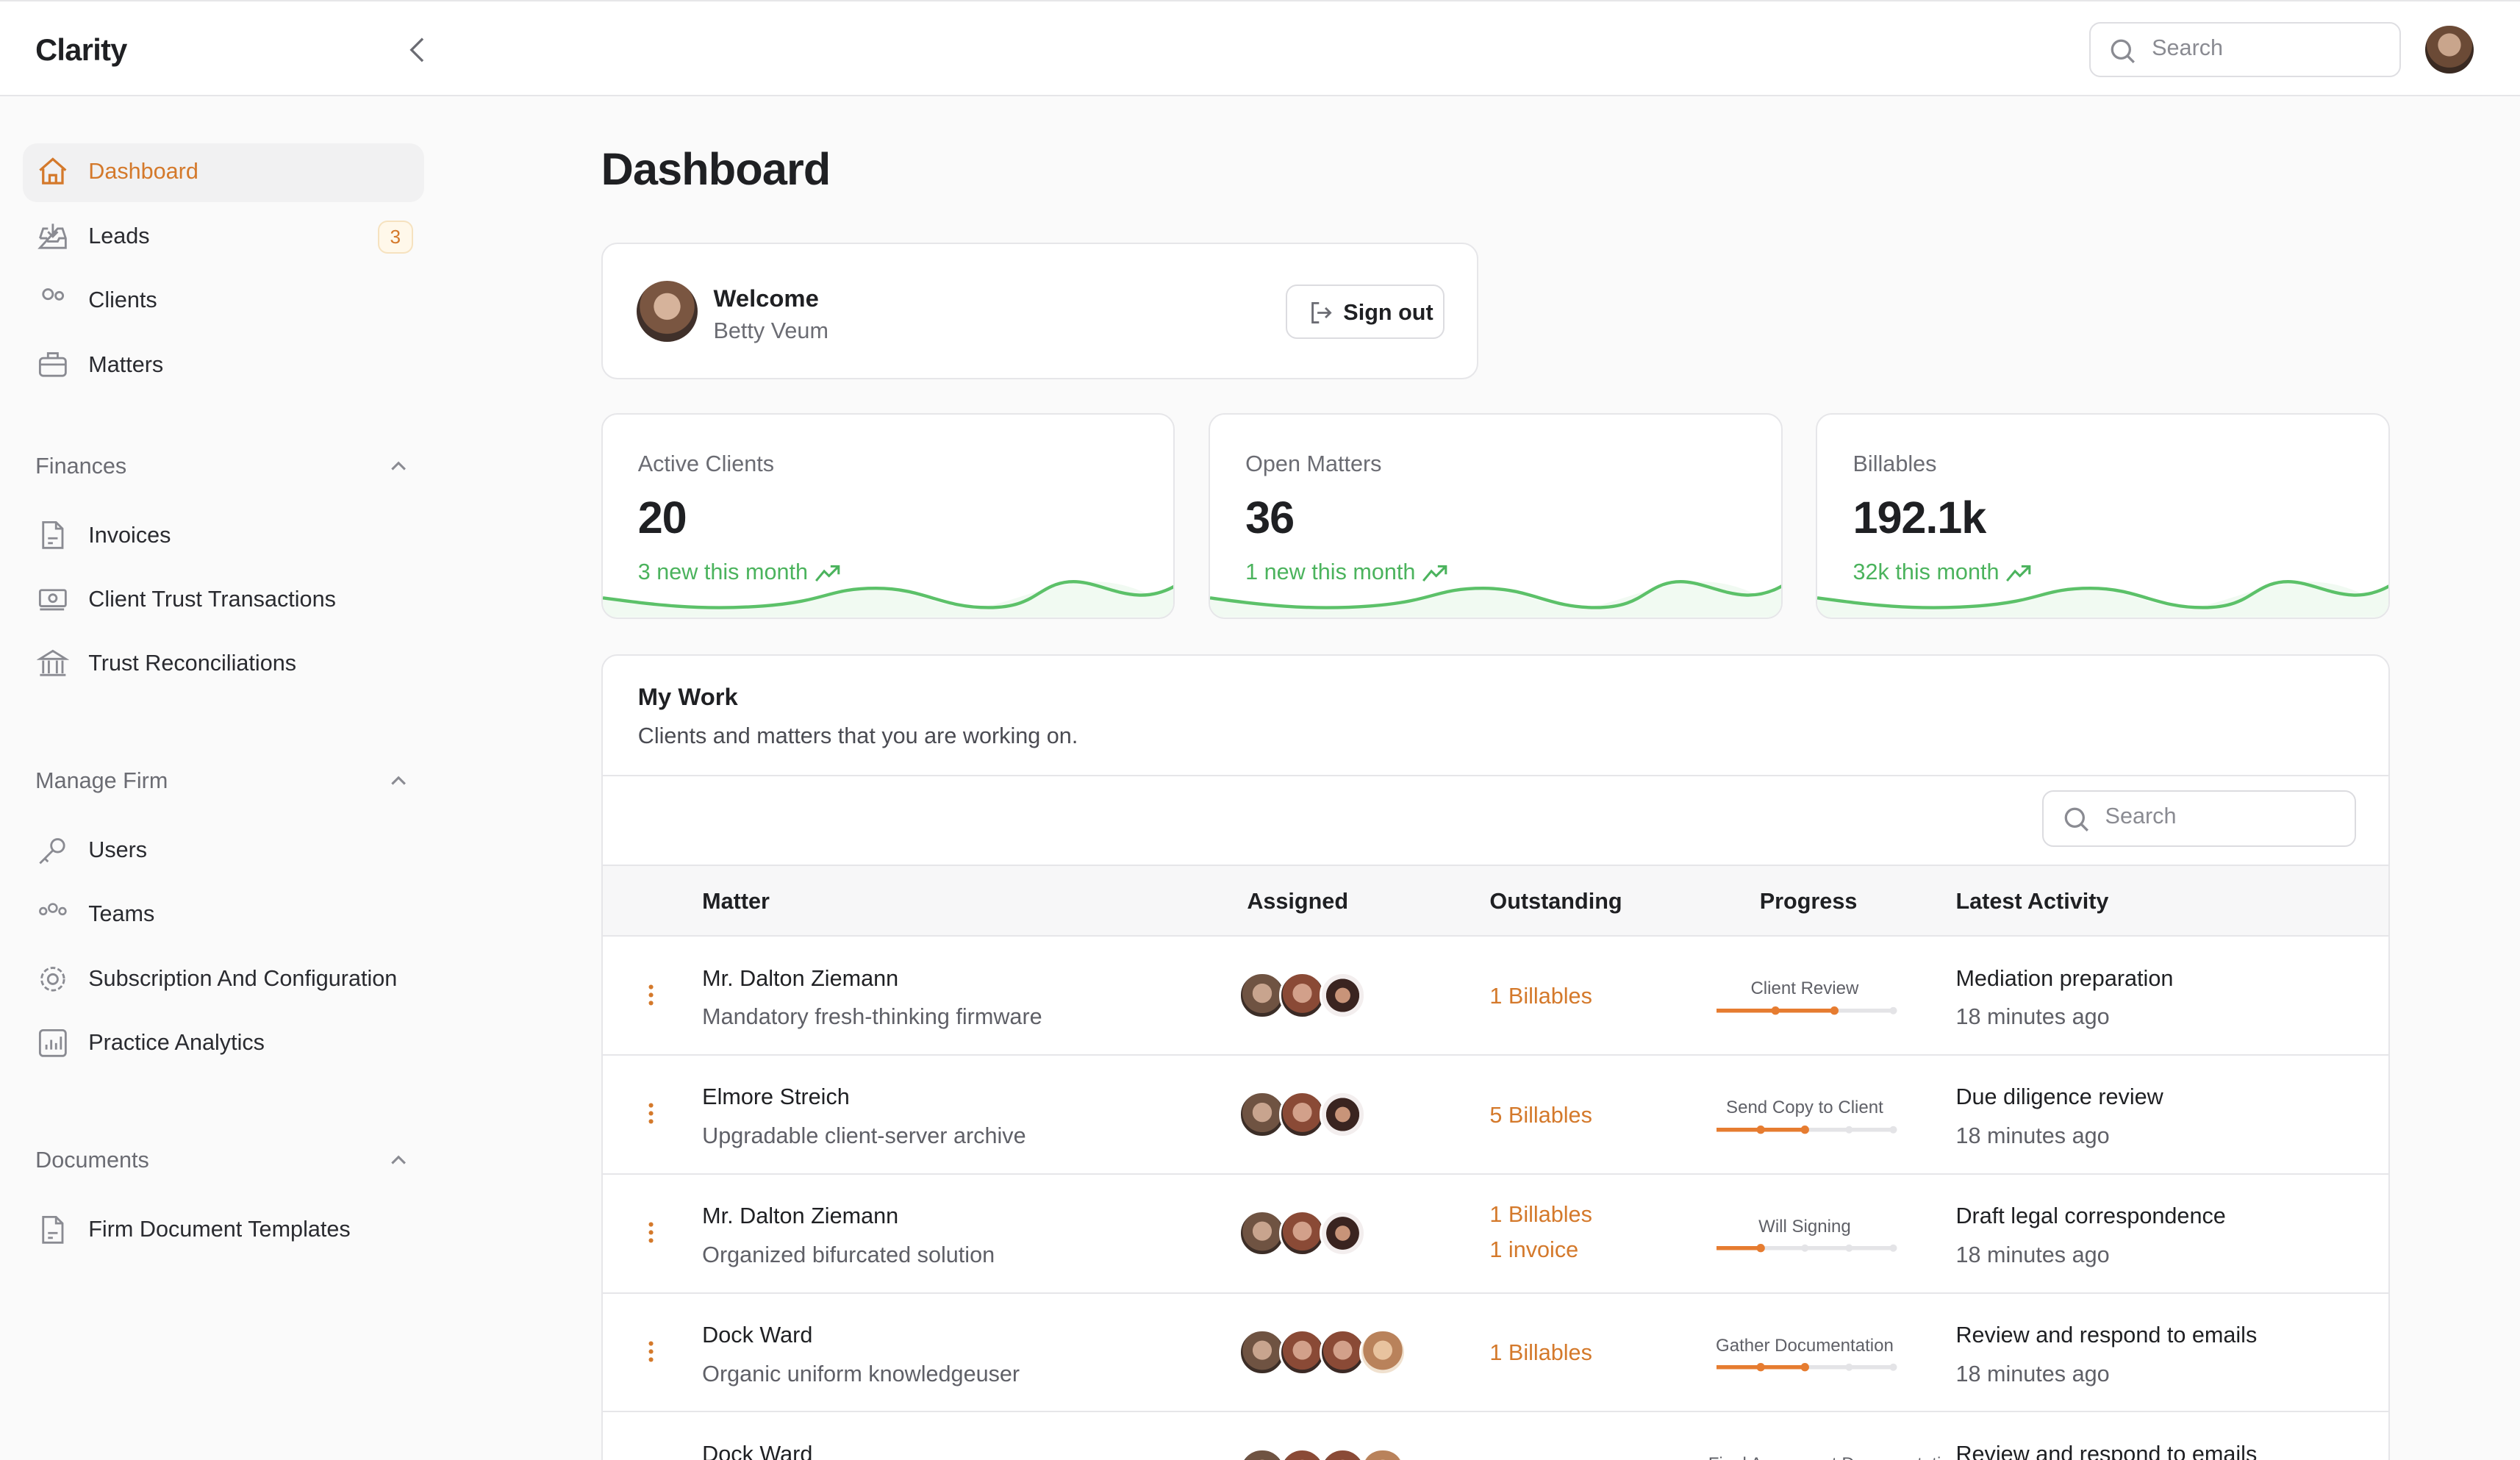 This screenshot has height=1460, width=2520. Describe the element at coordinates (1297, 902) in the screenshot. I see `column-assigned: Assigned` at that location.